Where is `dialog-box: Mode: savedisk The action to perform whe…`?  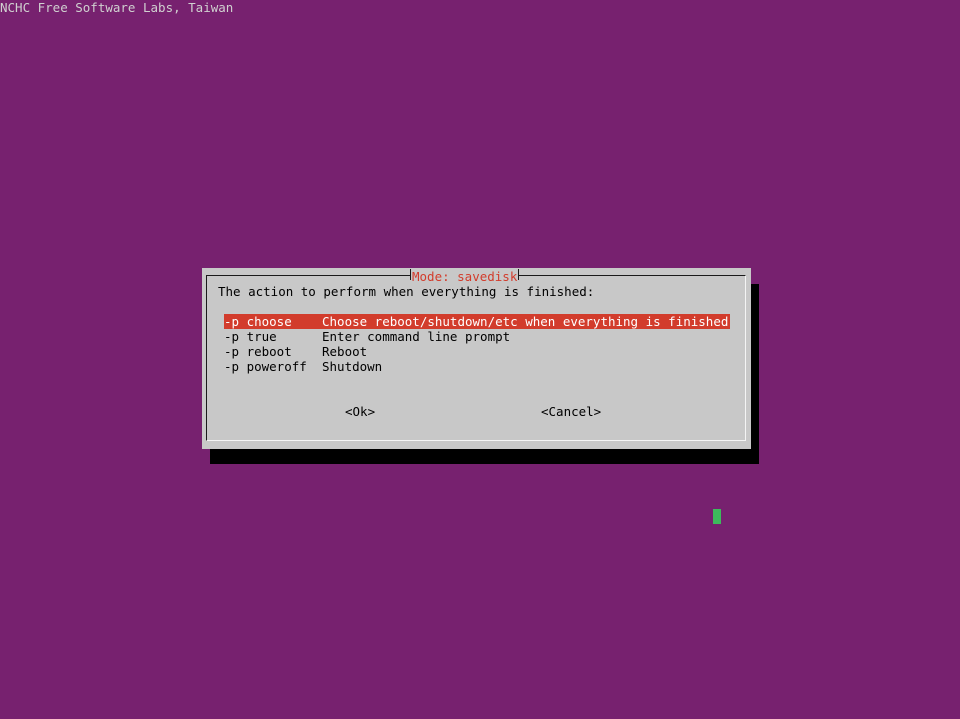
dialog-box: Mode: savedisk The action to perform whe… is located at coordinates (476, 358).